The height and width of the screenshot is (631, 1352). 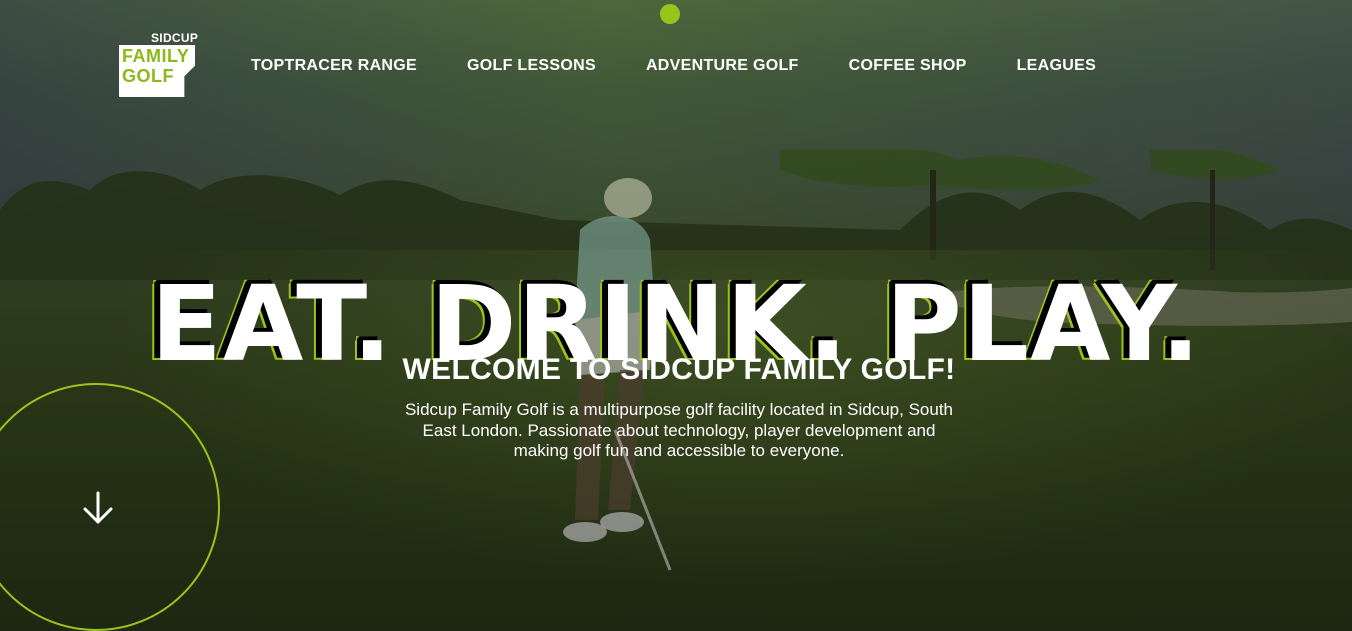 I want to click on nav-item-golf-lessons: GOLF LESSONS, so click(x=531, y=66).